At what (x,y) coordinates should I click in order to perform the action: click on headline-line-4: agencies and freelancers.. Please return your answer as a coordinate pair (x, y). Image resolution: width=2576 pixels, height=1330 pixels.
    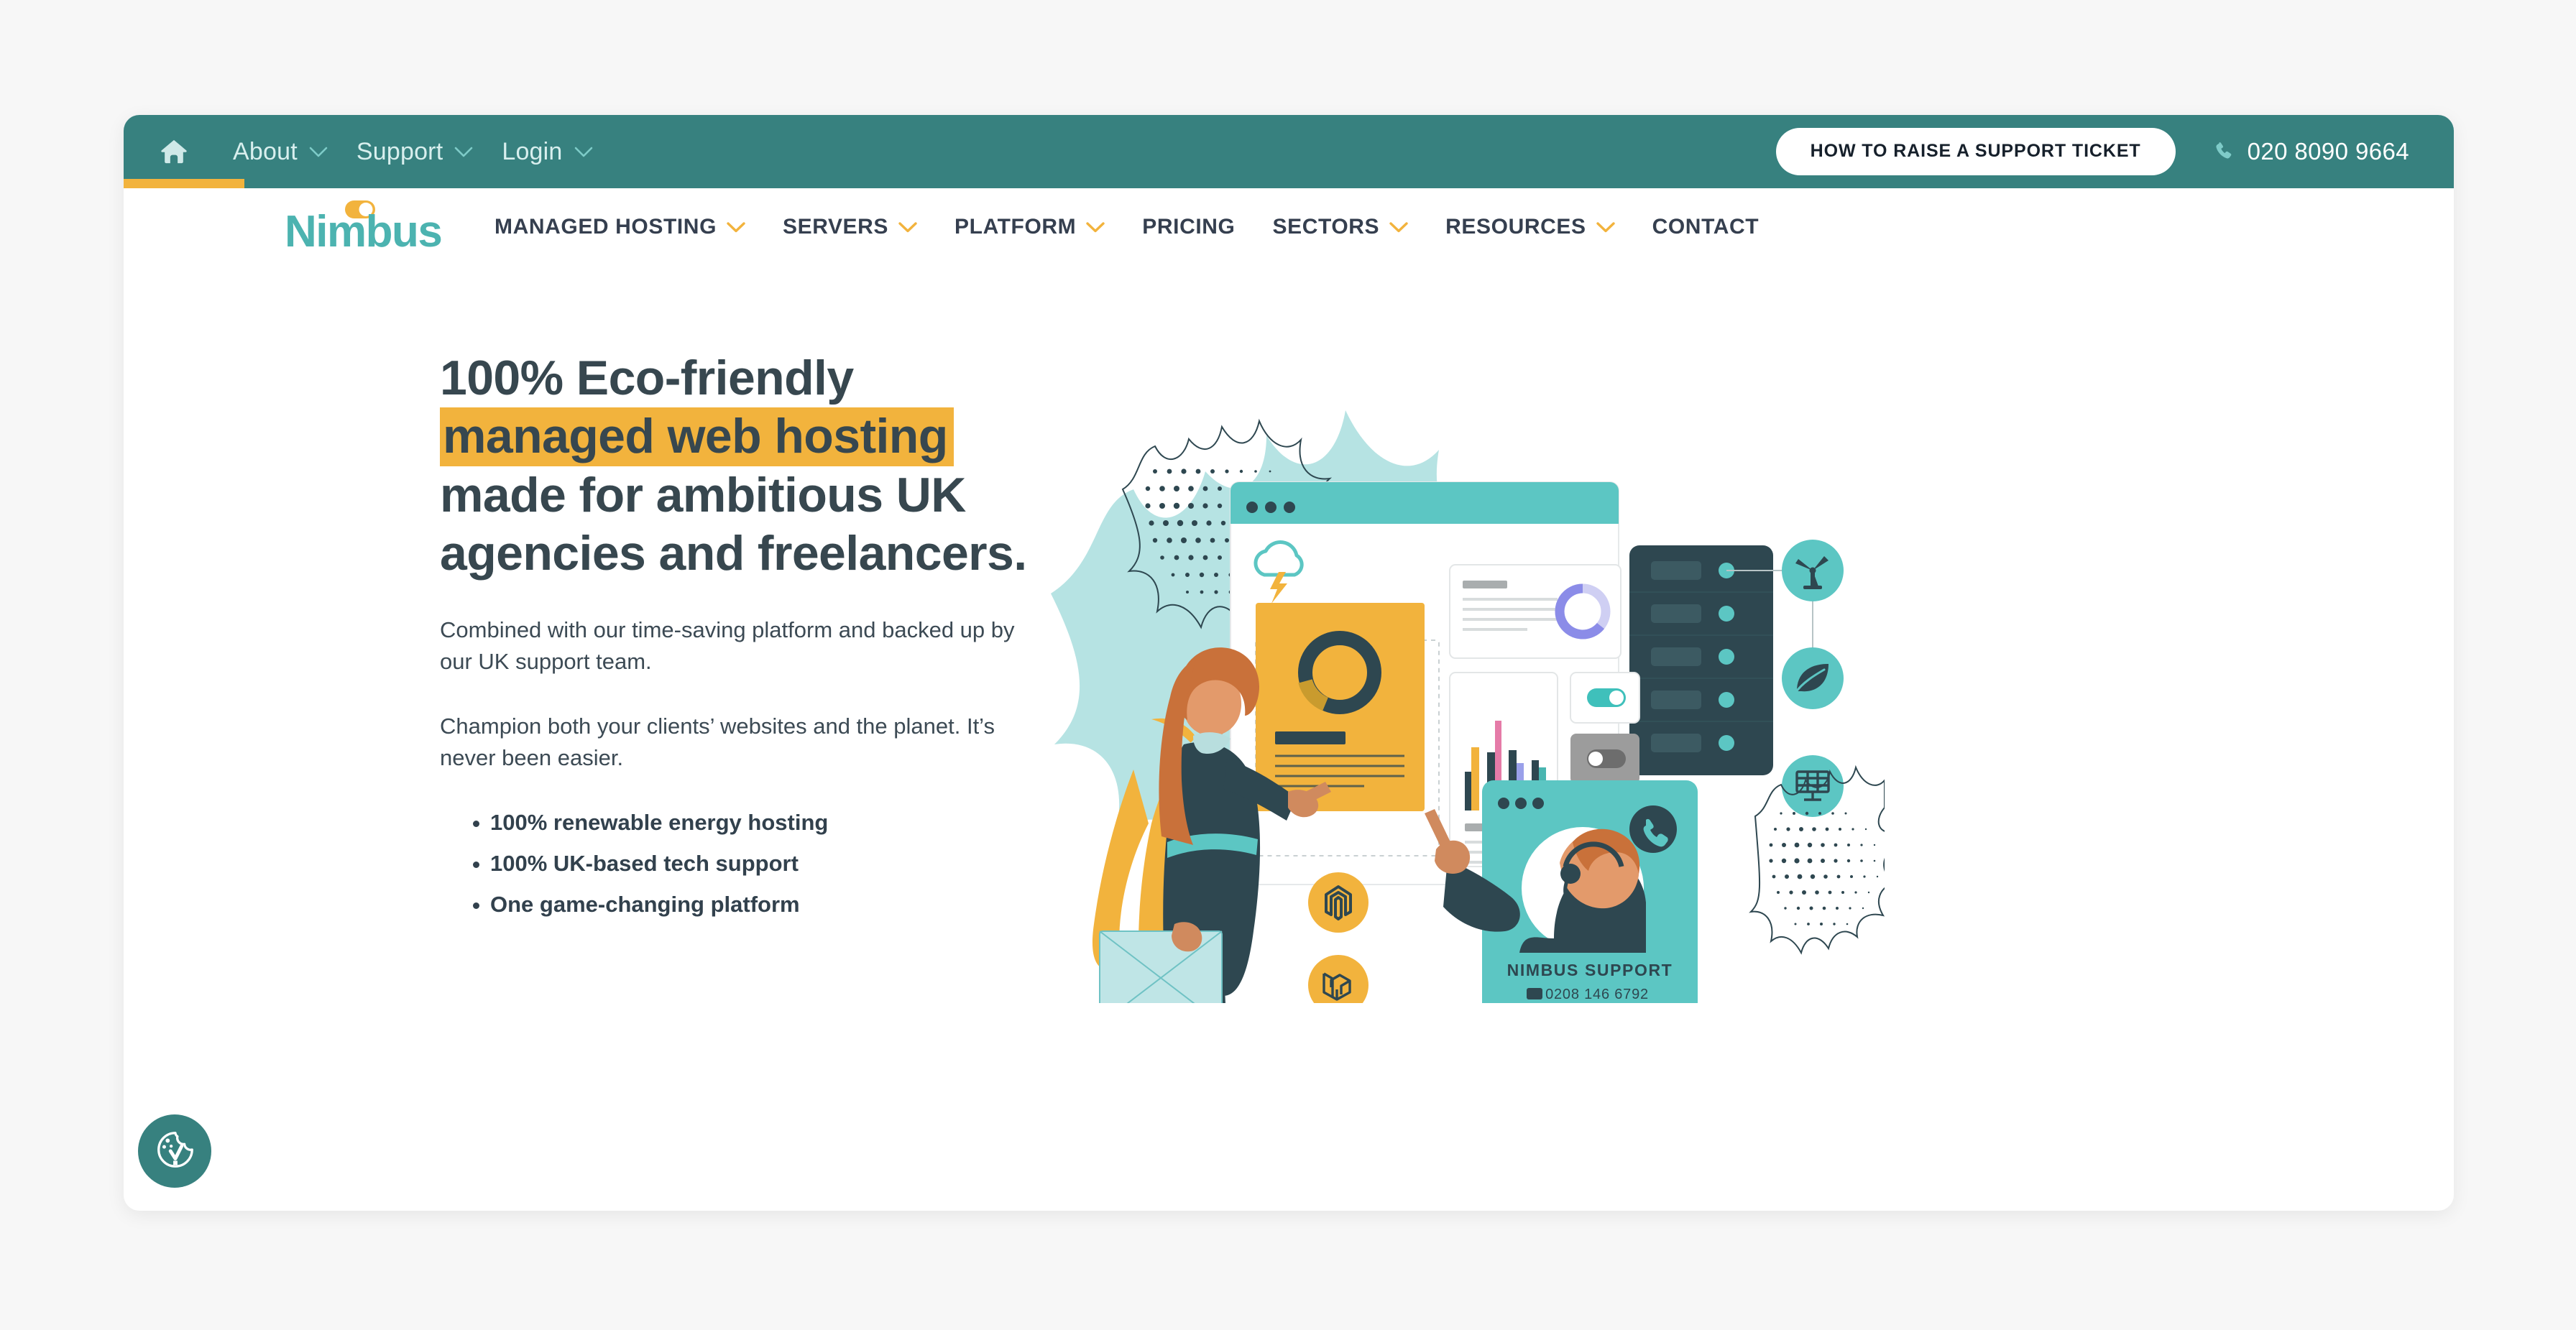
    Looking at the image, I should click on (733, 553).